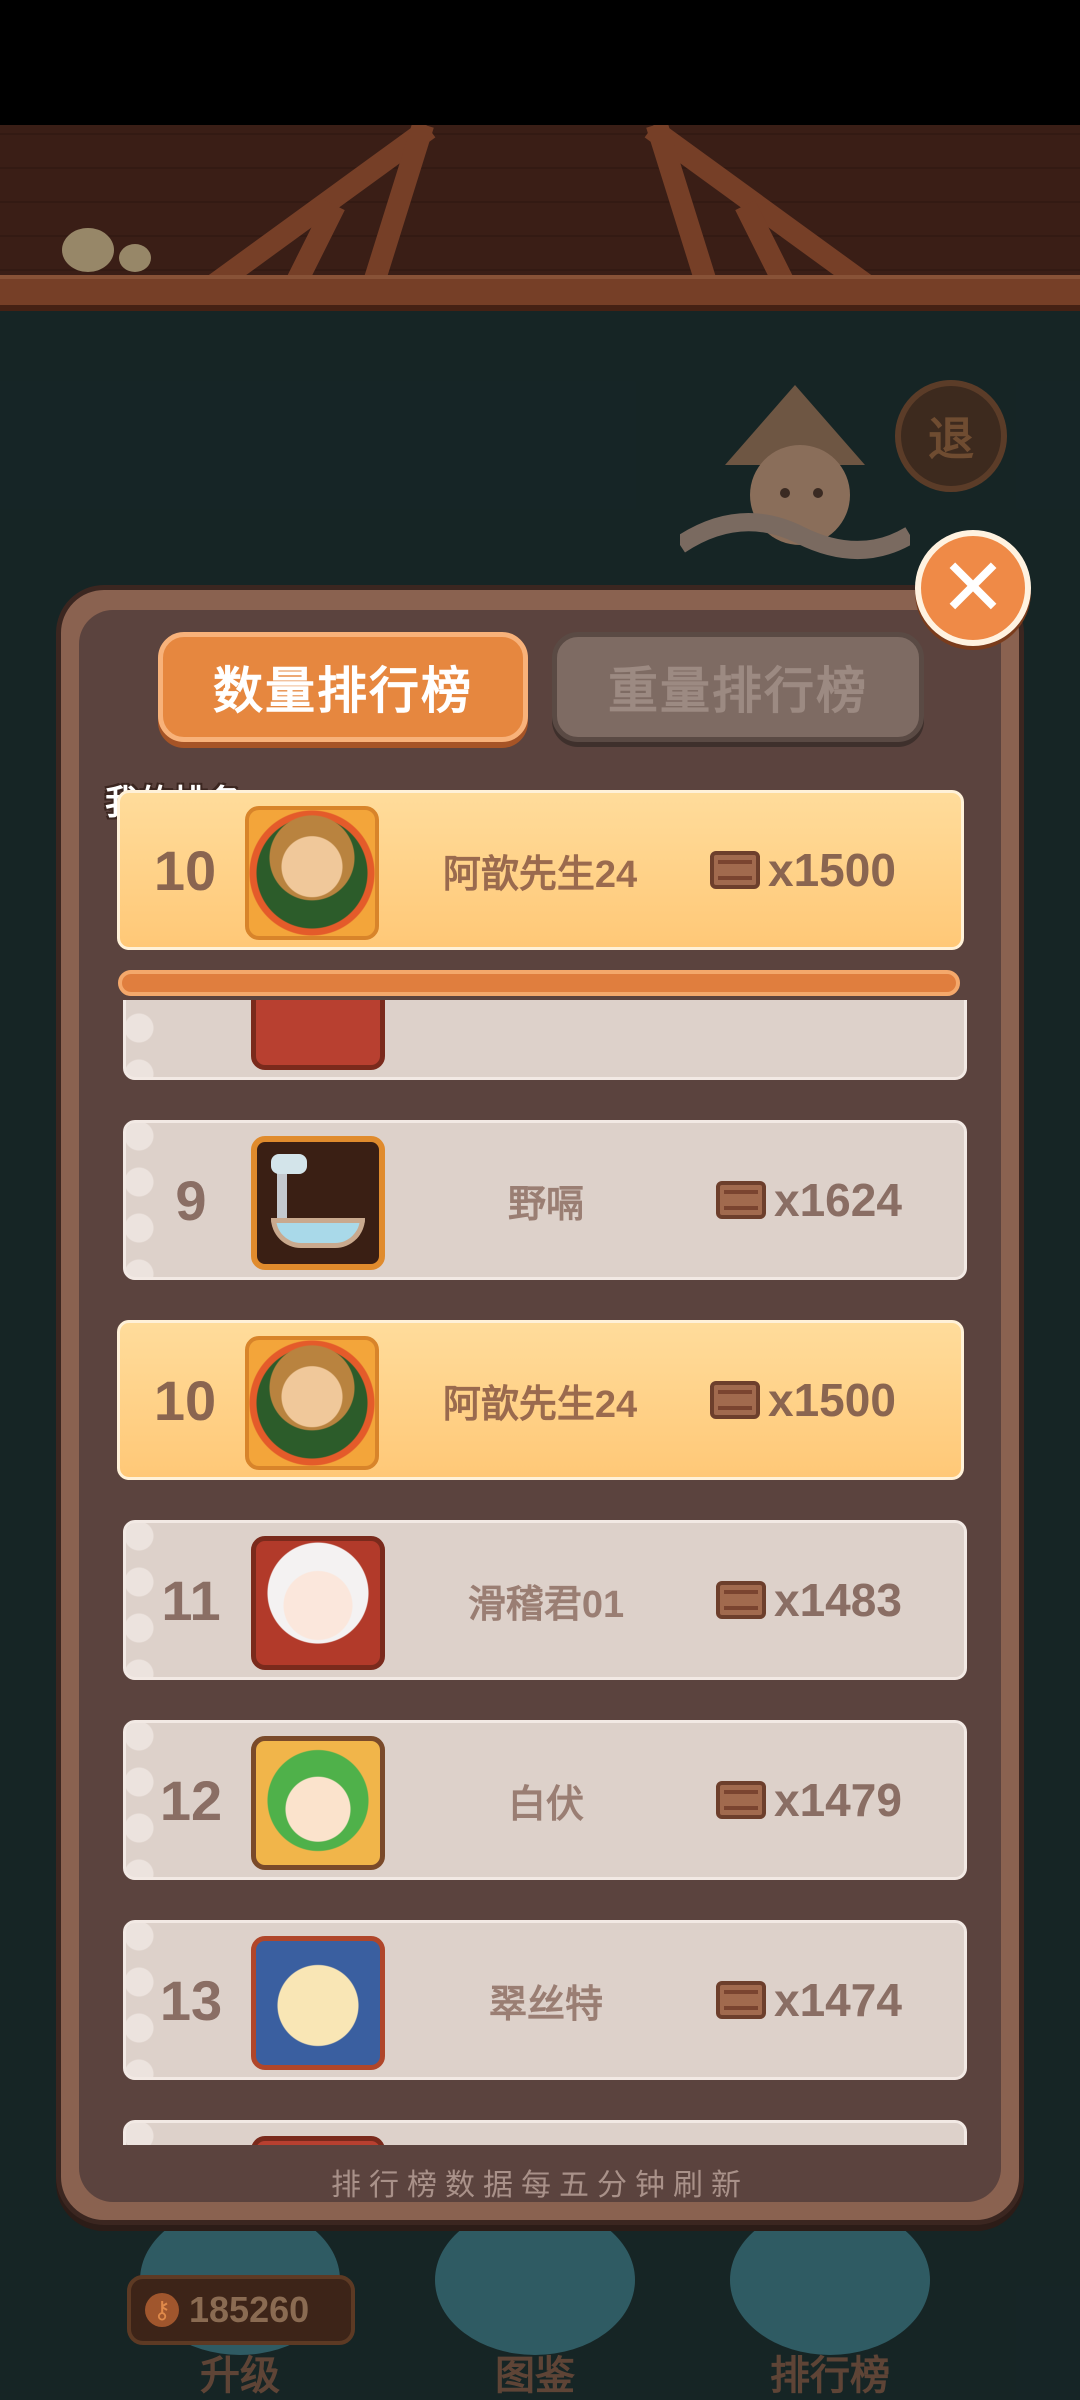 The height and width of the screenshot is (2400, 1080). I want to click on score: x1624, so click(809, 1200).